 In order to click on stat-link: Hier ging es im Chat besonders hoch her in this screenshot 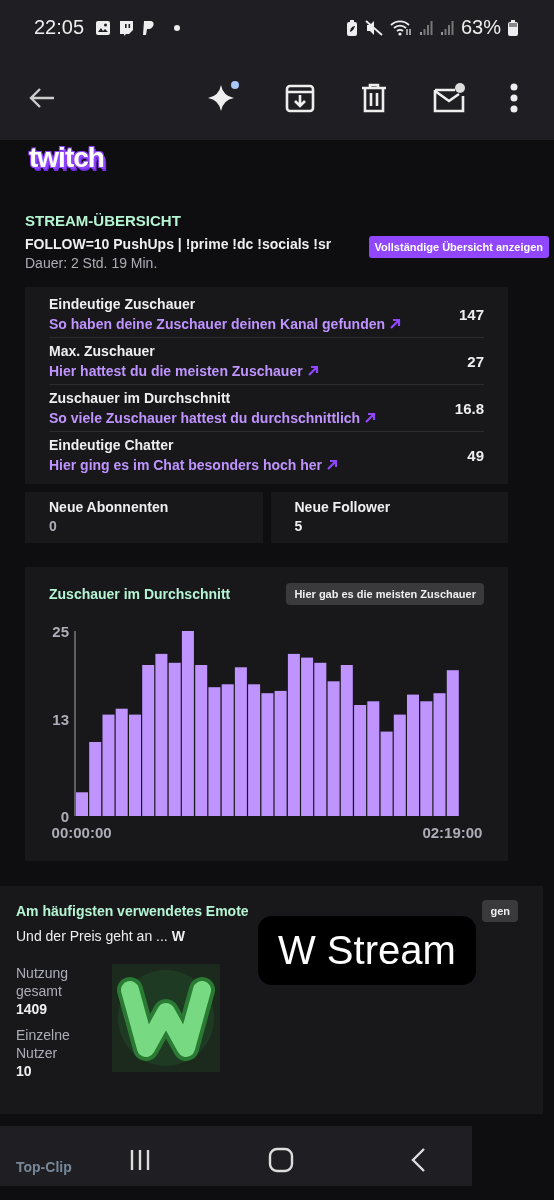, I will do `click(193, 465)`.